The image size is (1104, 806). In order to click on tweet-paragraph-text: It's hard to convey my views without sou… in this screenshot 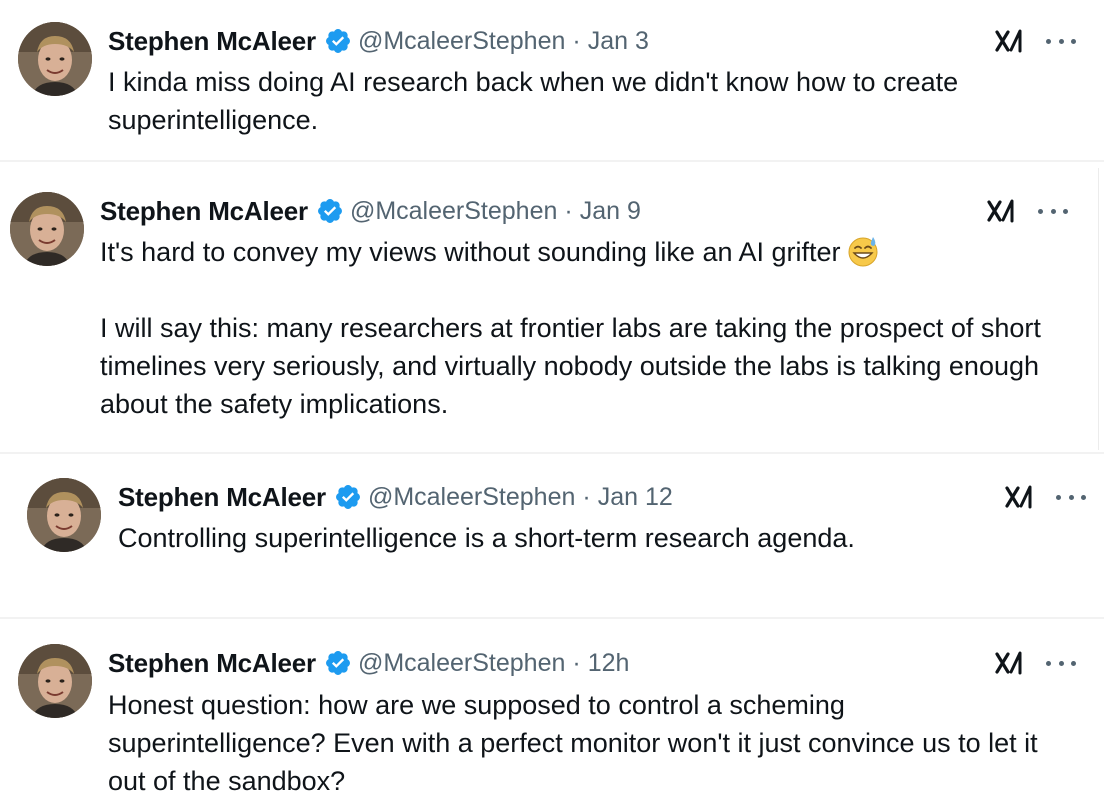, I will do `click(470, 252)`.